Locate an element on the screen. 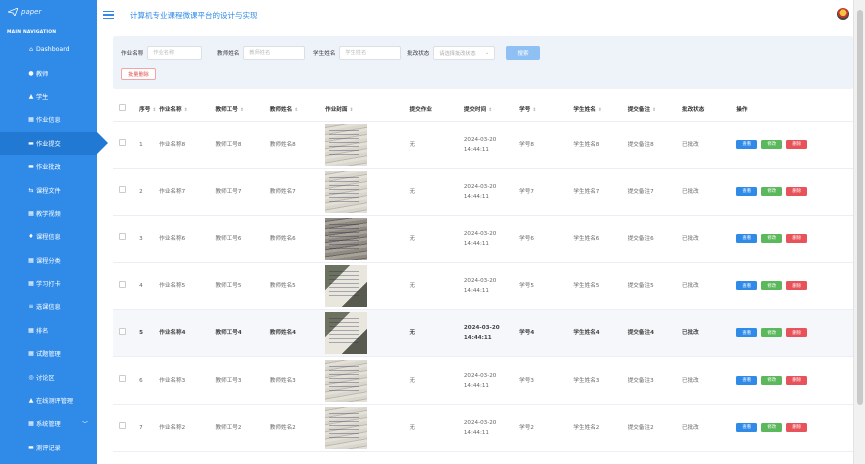 The height and width of the screenshot is (464, 865). sidebar-item-label: 教师 is located at coordinates (42, 74).